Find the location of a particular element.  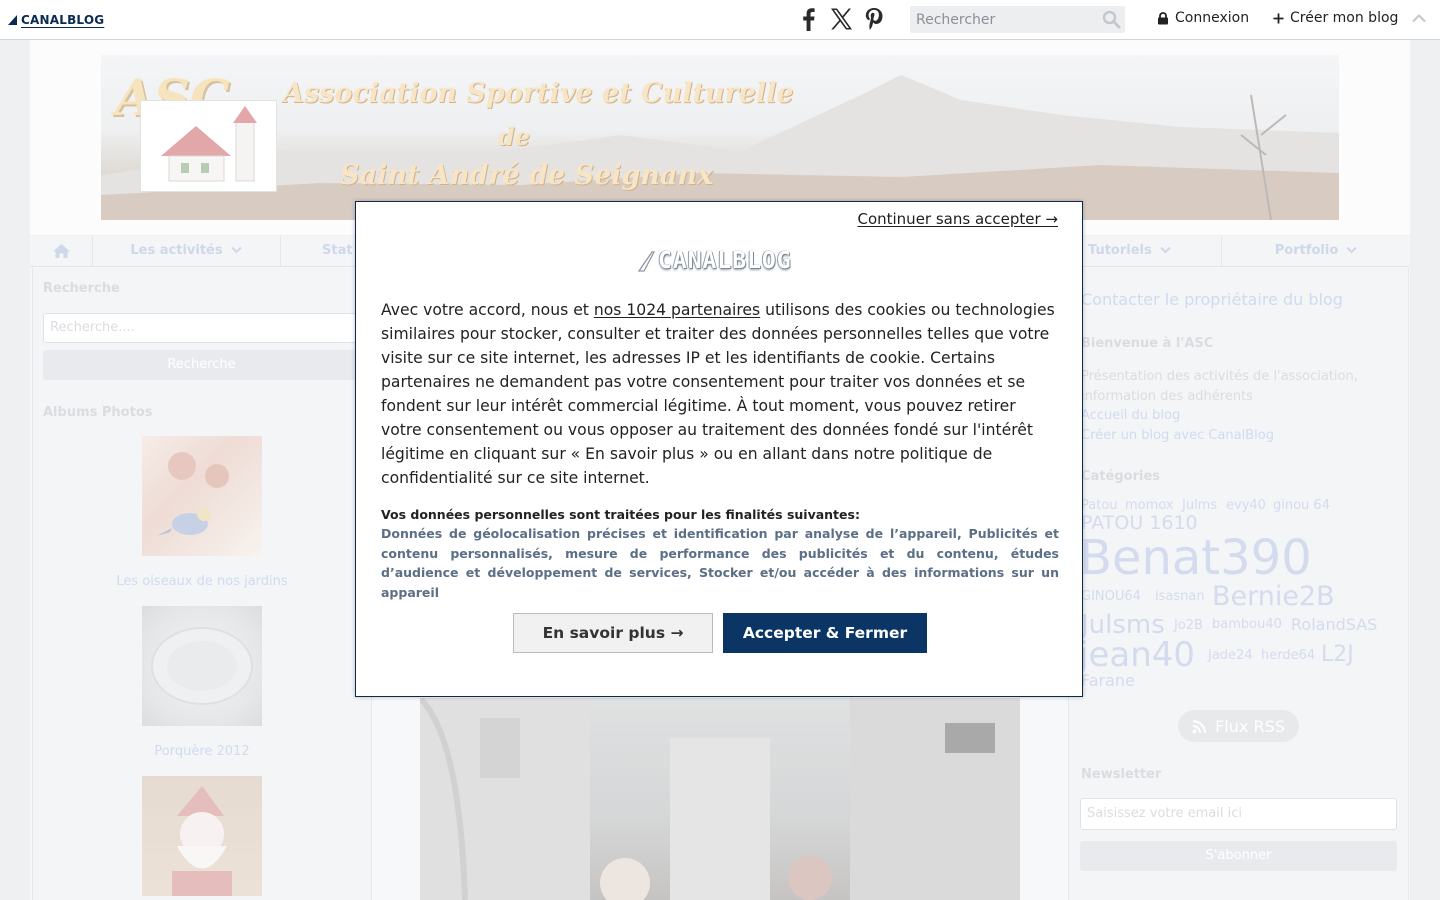

canalblog-logo: CANALBLOG is located at coordinates (56, 20).